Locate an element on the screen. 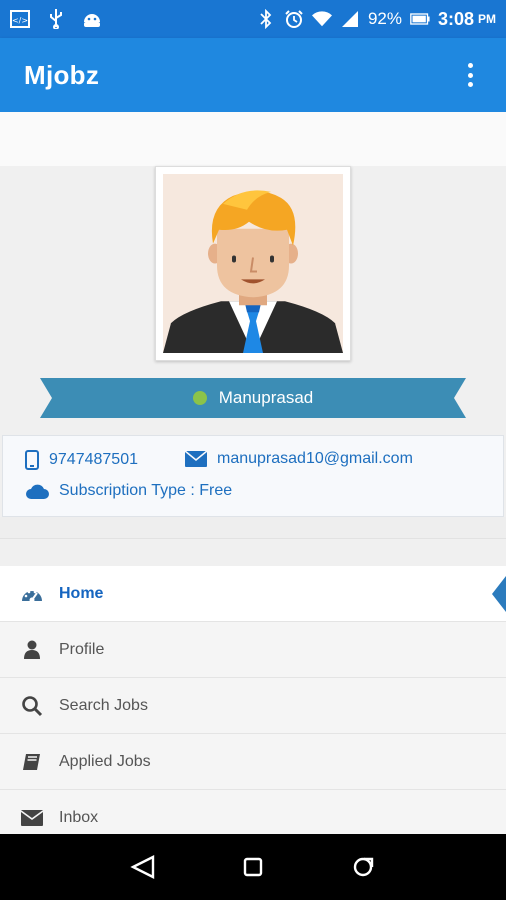 Image resolution: width=506 pixels, height=900 pixels. search-icon is located at coordinates (32, 706).